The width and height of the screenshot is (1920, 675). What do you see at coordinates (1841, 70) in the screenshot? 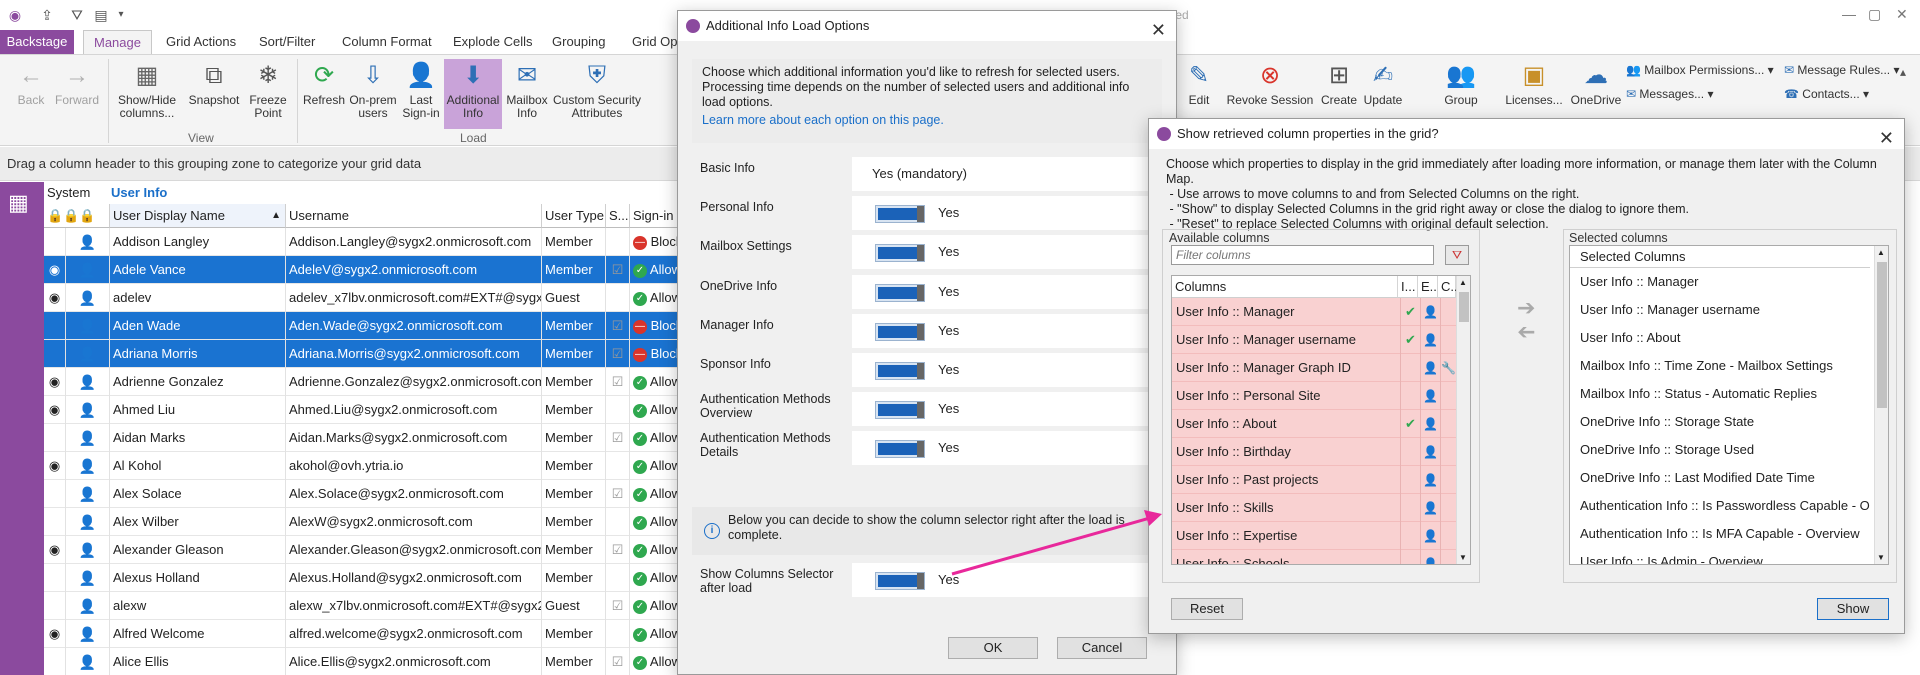
I see `message-rules-button: ✉ Message Rules... ▾` at bounding box center [1841, 70].